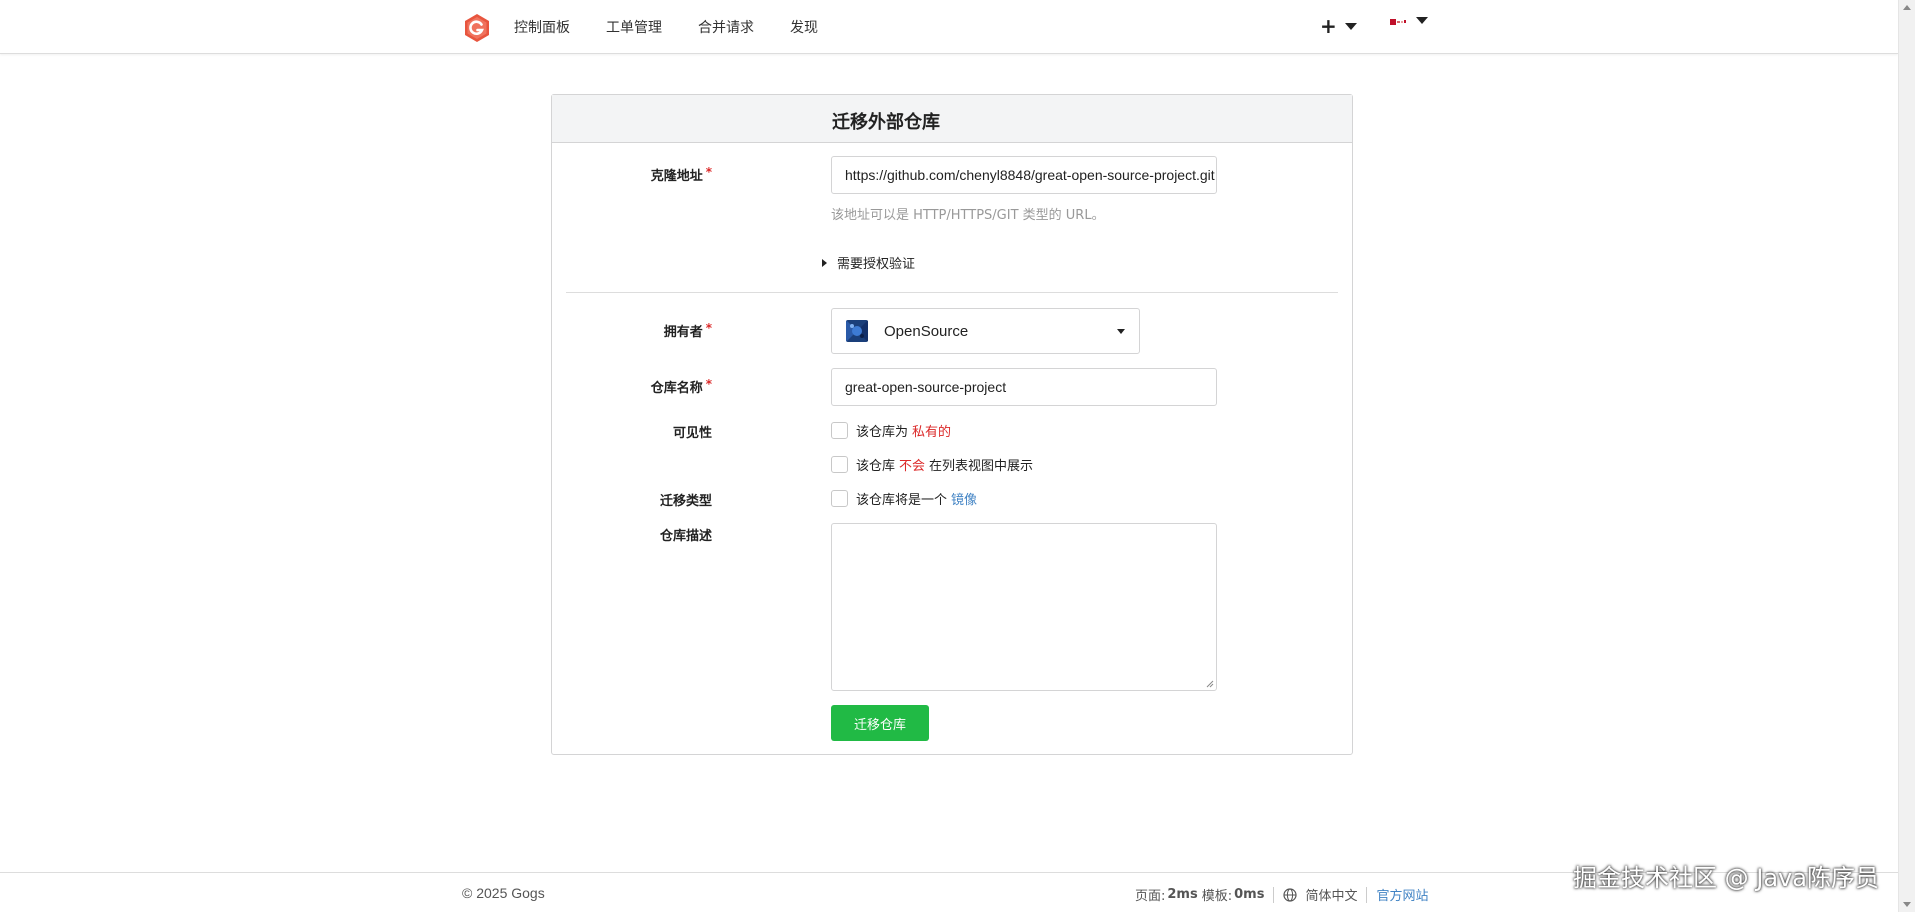  I want to click on private-option: 该仓库为 私有的, so click(893, 430).